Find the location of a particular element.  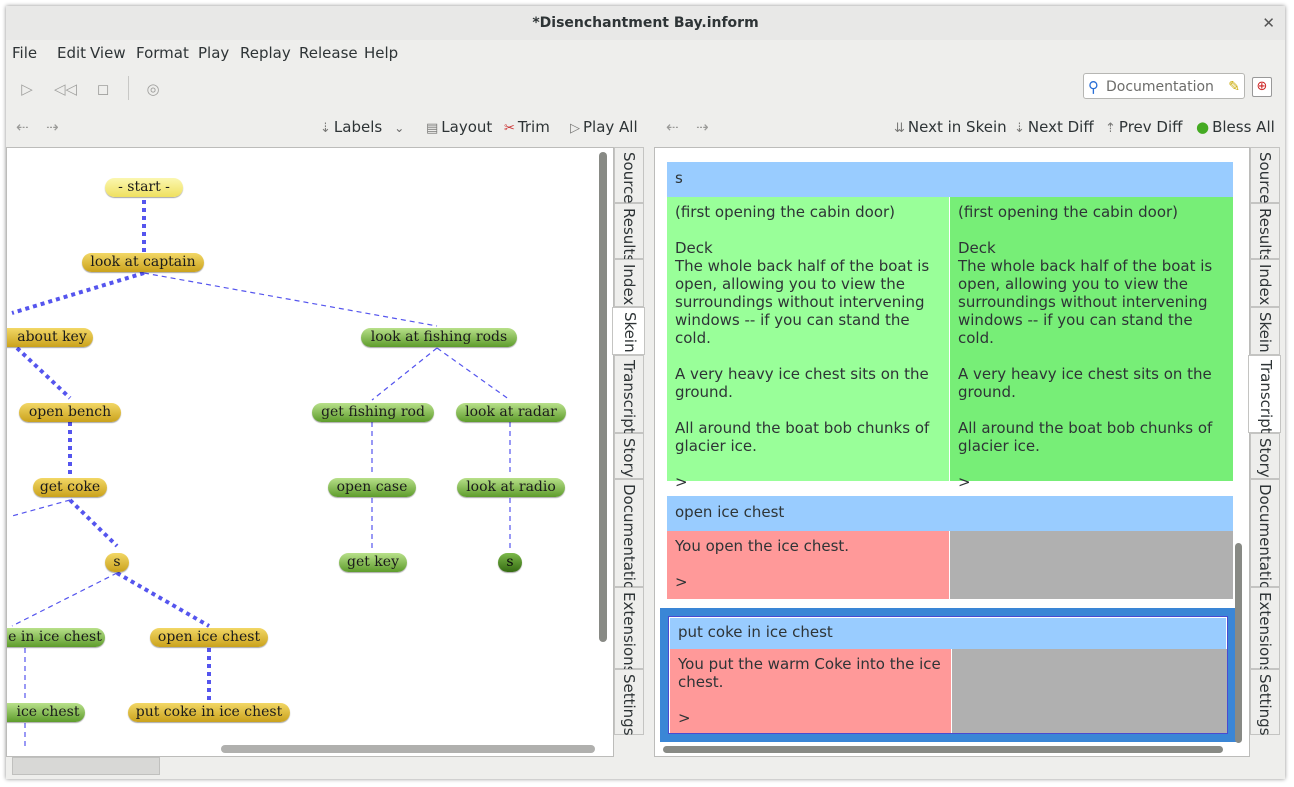

menu-view: View is located at coordinates (108, 53).